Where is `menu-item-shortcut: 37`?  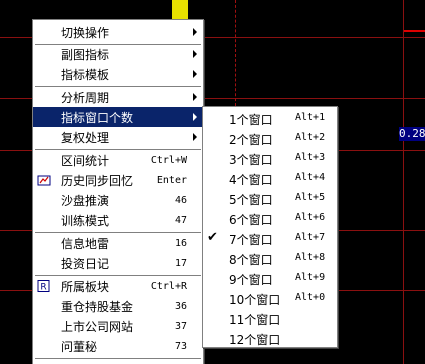
menu-item-shortcut: 37 is located at coordinates (180, 326).